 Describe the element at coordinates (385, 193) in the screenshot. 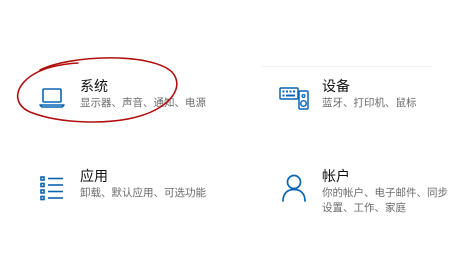

I see `tile-accounts-desc-line1: 你的帐户、电子邮件、同步` at that location.